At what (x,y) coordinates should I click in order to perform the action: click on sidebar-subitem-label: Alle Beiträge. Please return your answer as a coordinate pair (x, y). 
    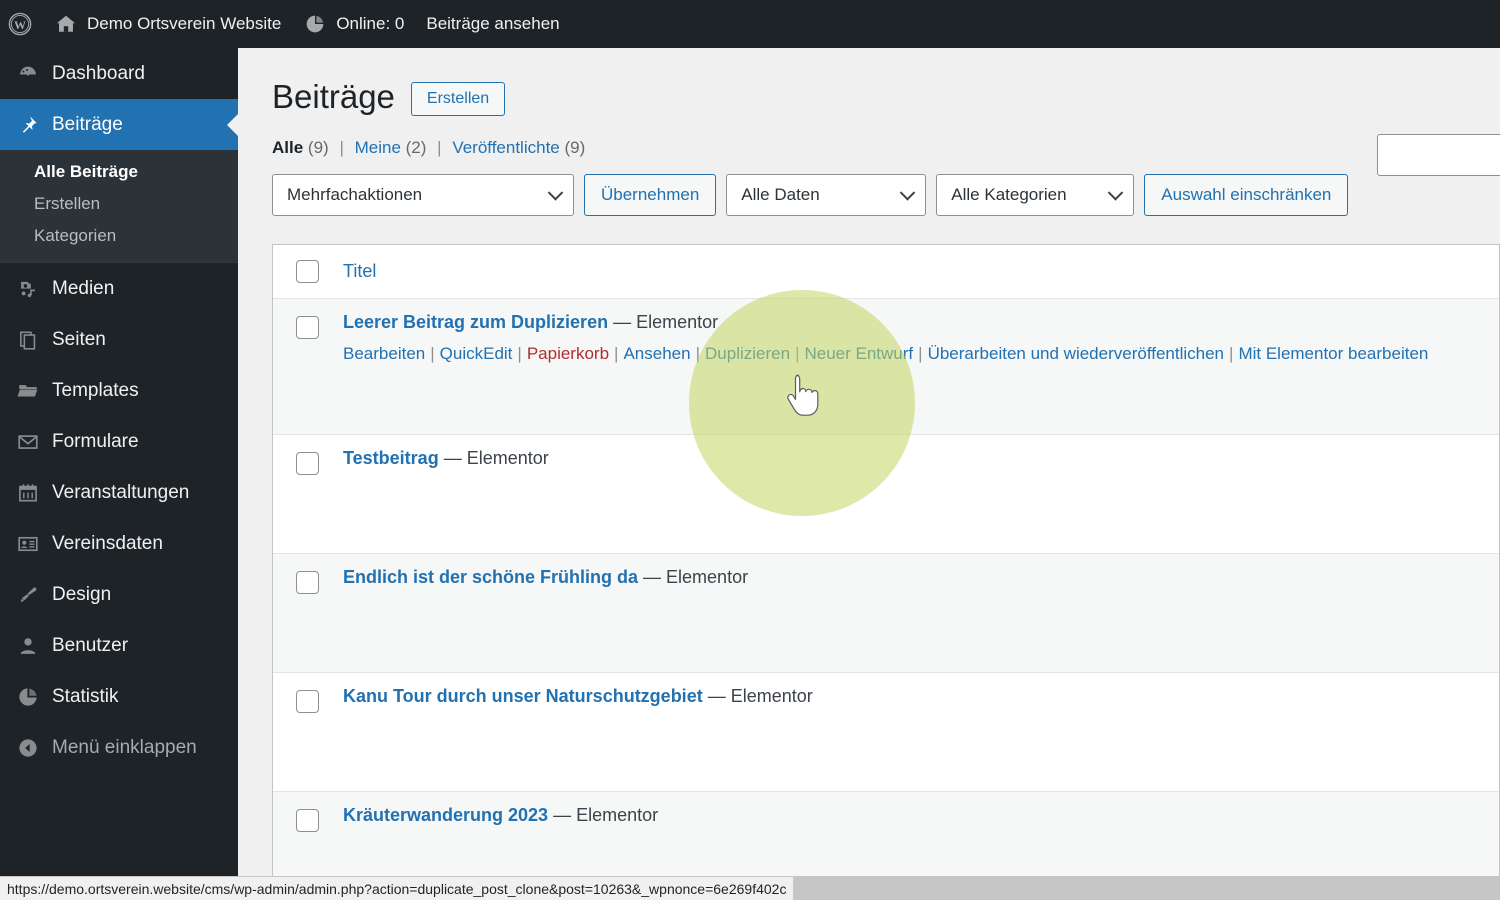
    Looking at the image, I should click on (86, 171).